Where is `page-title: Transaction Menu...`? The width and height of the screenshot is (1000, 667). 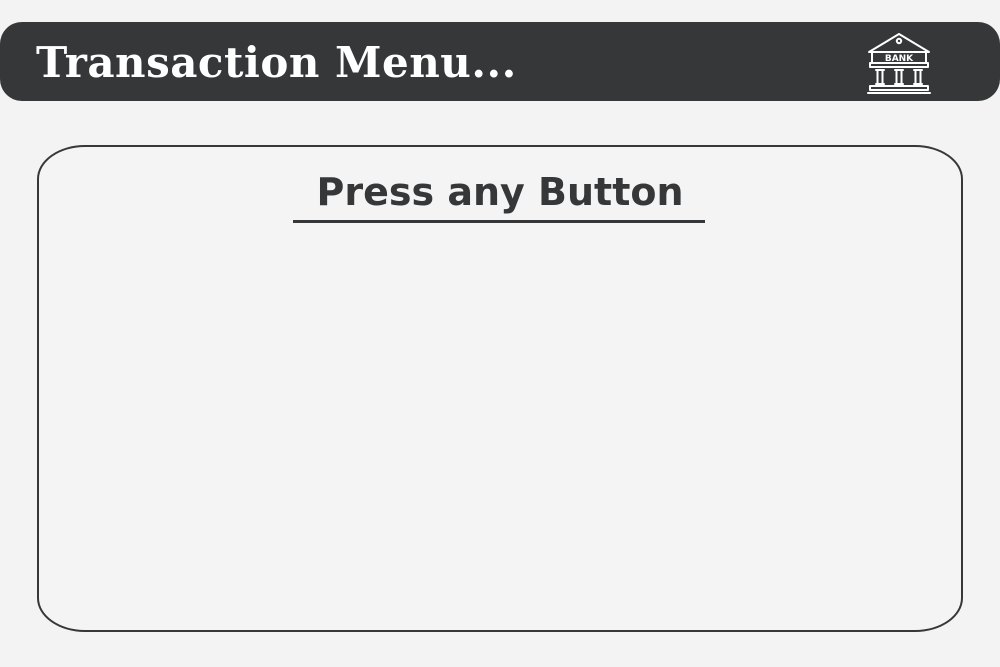 page-title: Transaction Menu... is located at coordinates (276, 62).